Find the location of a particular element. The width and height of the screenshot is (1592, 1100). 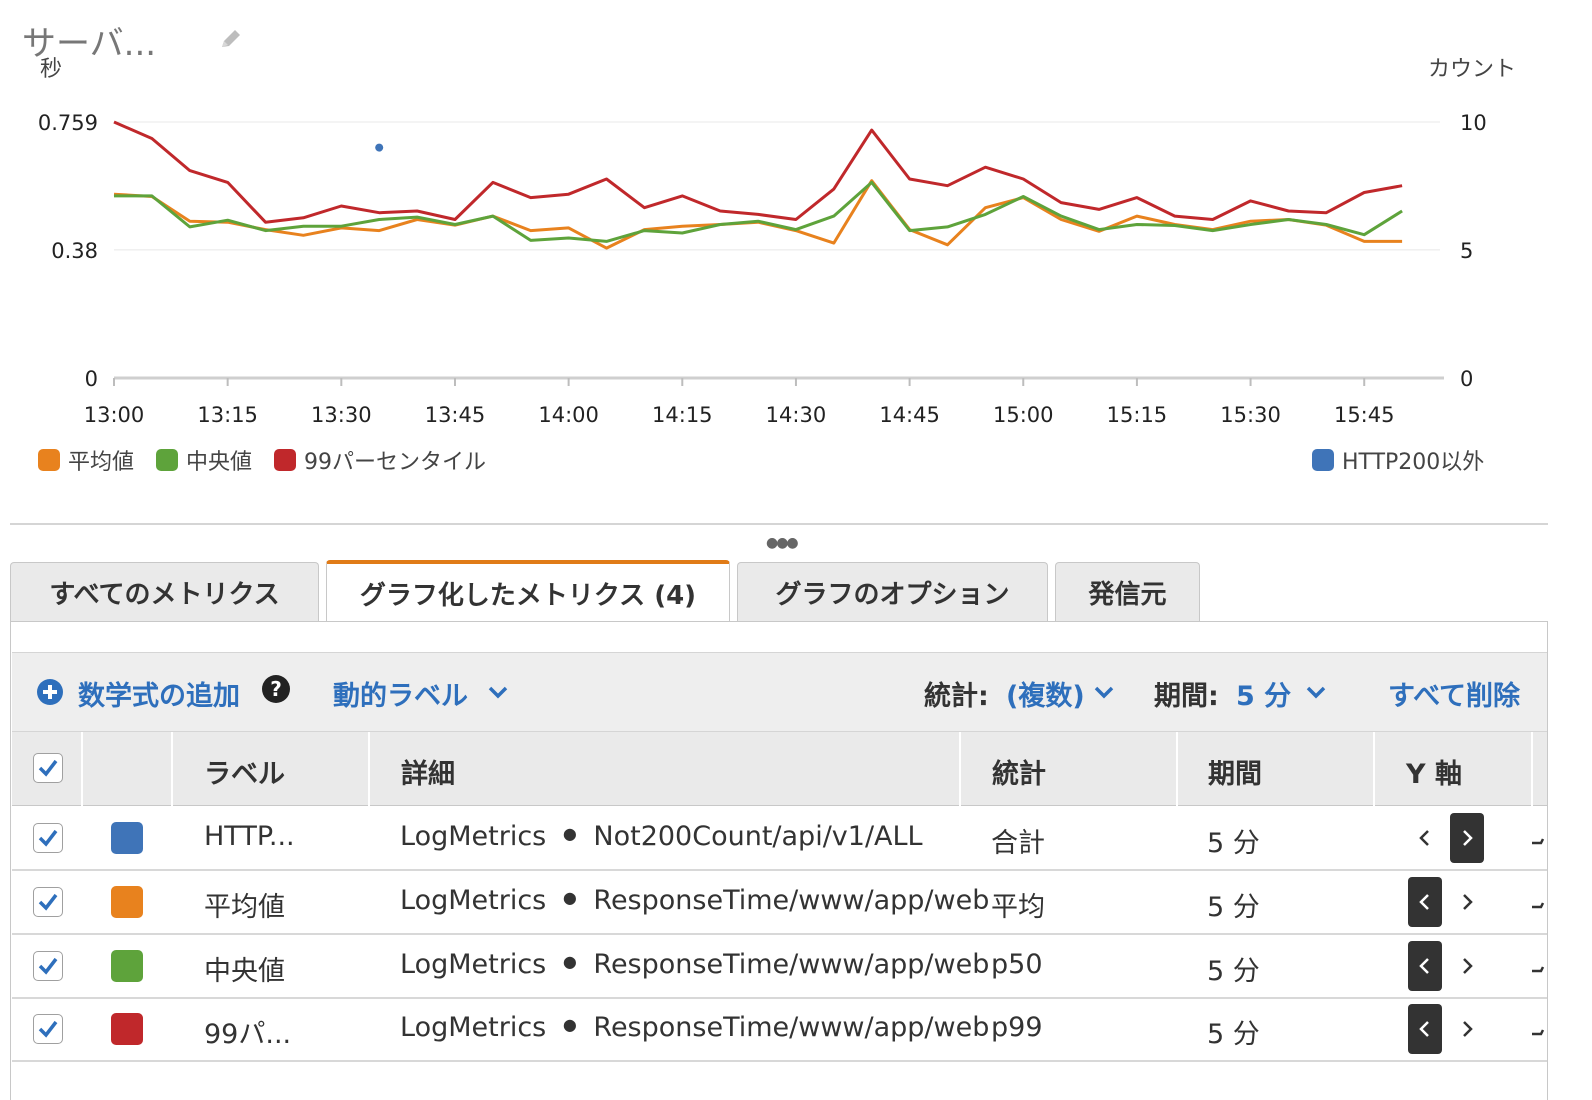

stat-dropdown: (複数) is located at coordinates (1045, 693).